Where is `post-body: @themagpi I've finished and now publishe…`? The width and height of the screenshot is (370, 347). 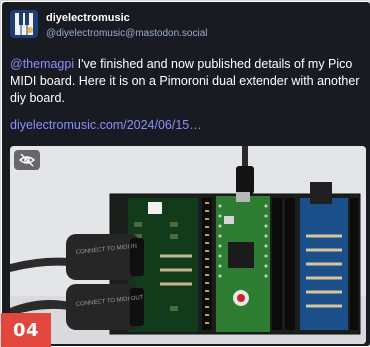 post-body: @themagpi I've finished and now publishe… is located at coordinates (187, 81).